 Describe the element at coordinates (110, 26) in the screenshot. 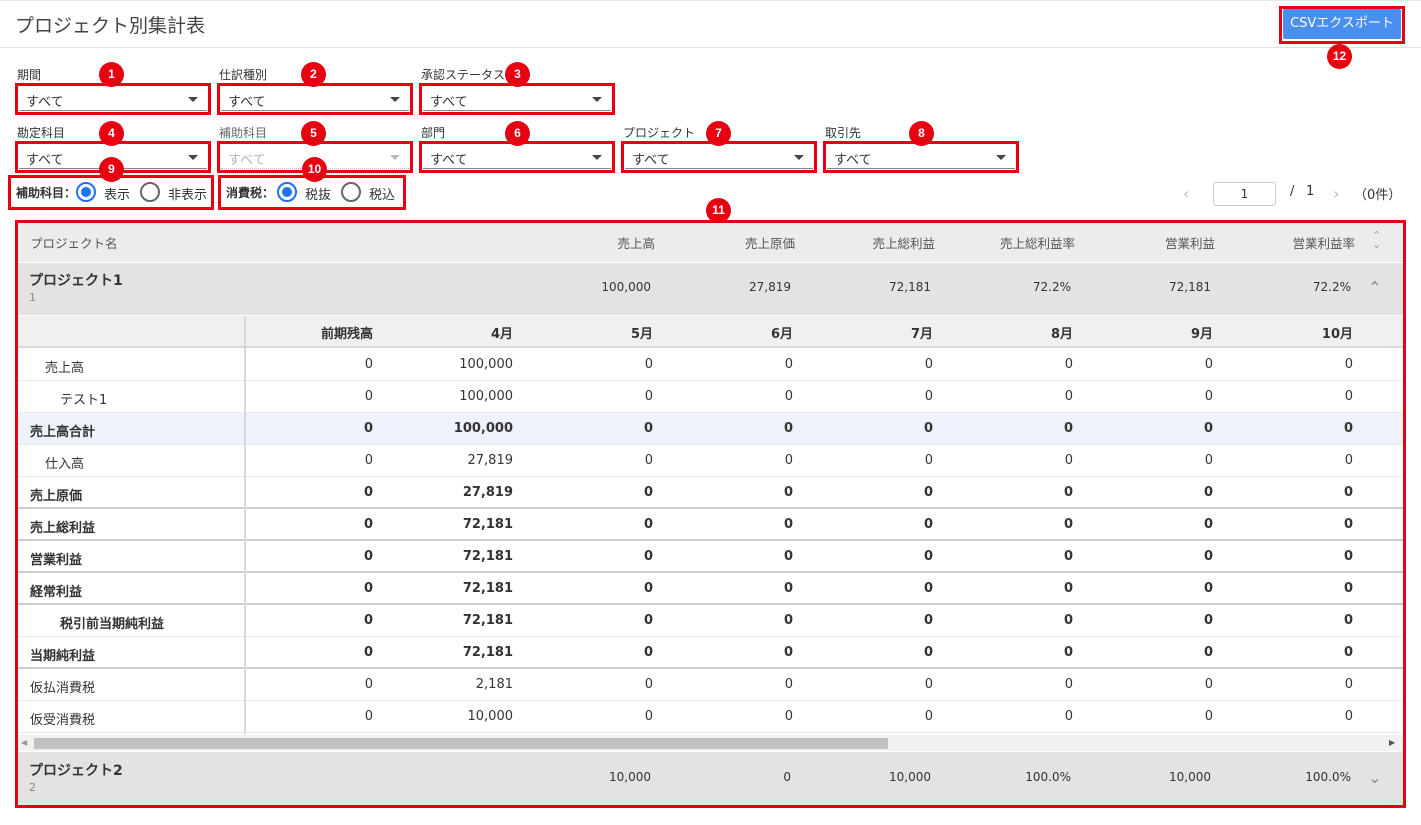

I see `page-title: プロジェクト別集計表` at that location.